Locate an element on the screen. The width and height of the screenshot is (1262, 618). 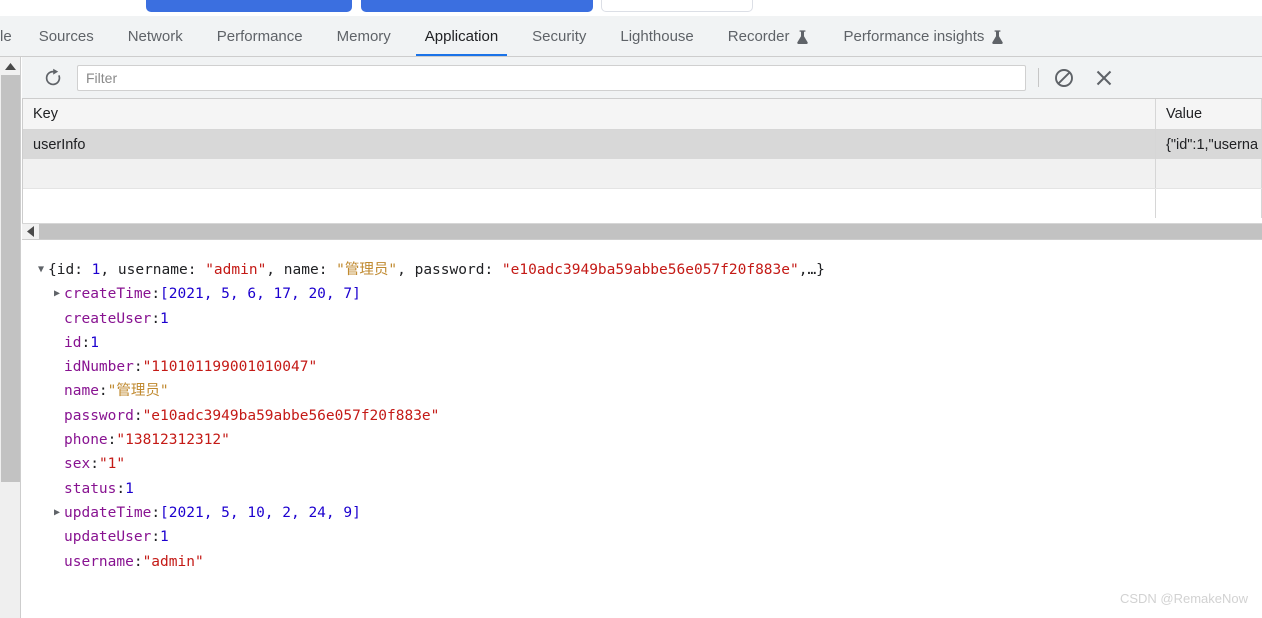
cell-key is located at coordinates (589, 203).